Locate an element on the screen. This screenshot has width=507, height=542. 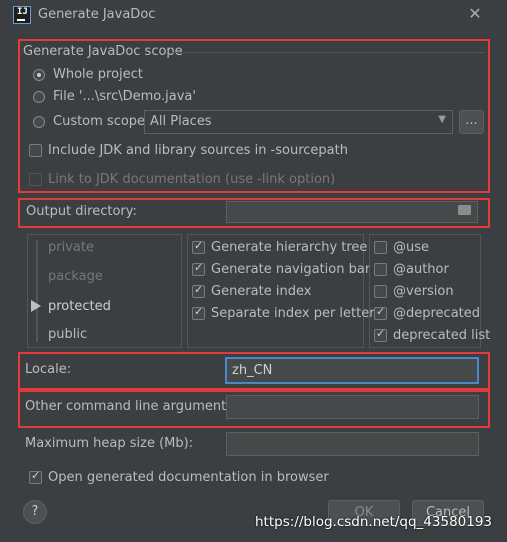
author-tag-label: @author is located at coordinates (421, 269).